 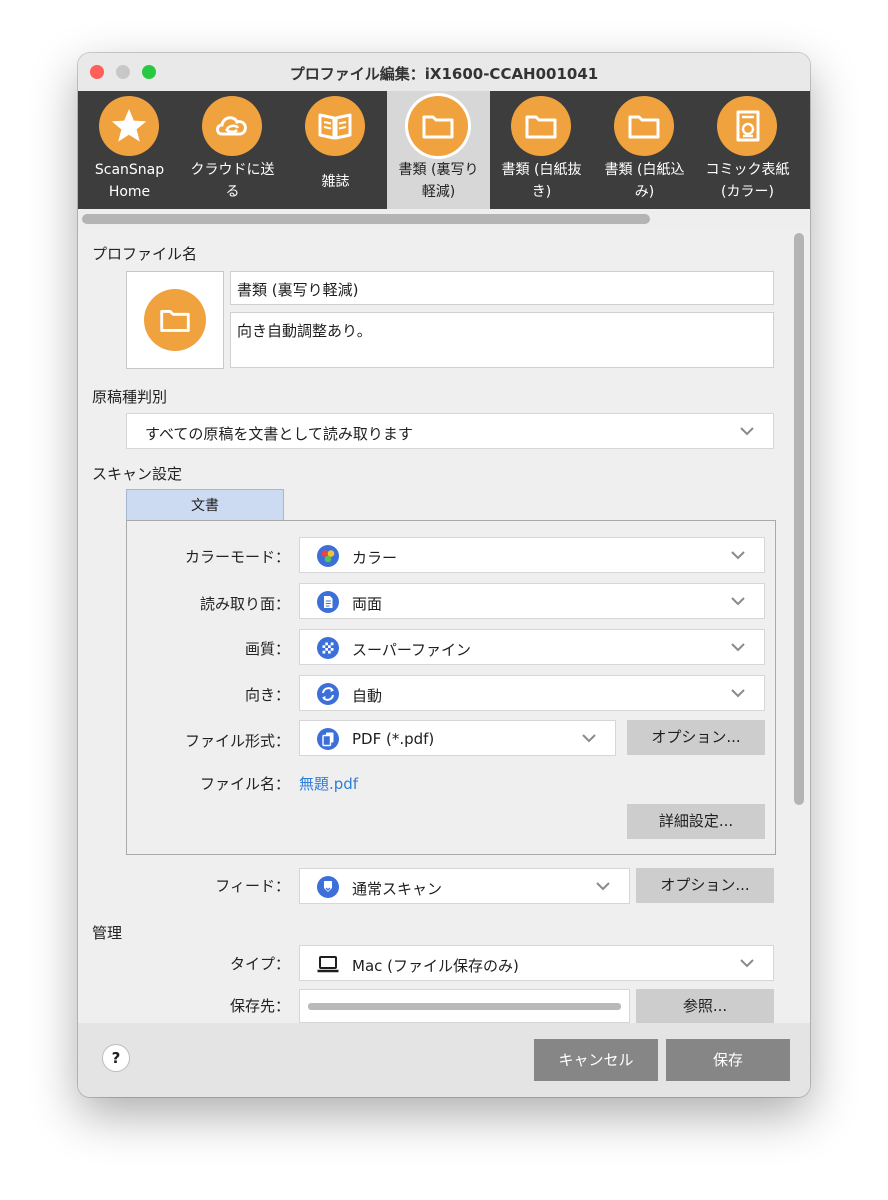 What do you see at coordinates (532, 647) in the screenshot?
I see `quality-dropdown: スーパーファイン` at bounding box center [532, 647].